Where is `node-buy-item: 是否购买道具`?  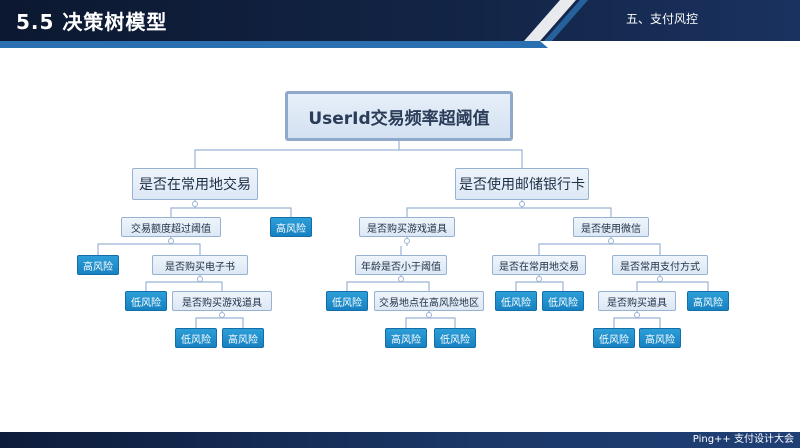 node-buy-item: 是否购买道具 is located at coordinates (637, 301).